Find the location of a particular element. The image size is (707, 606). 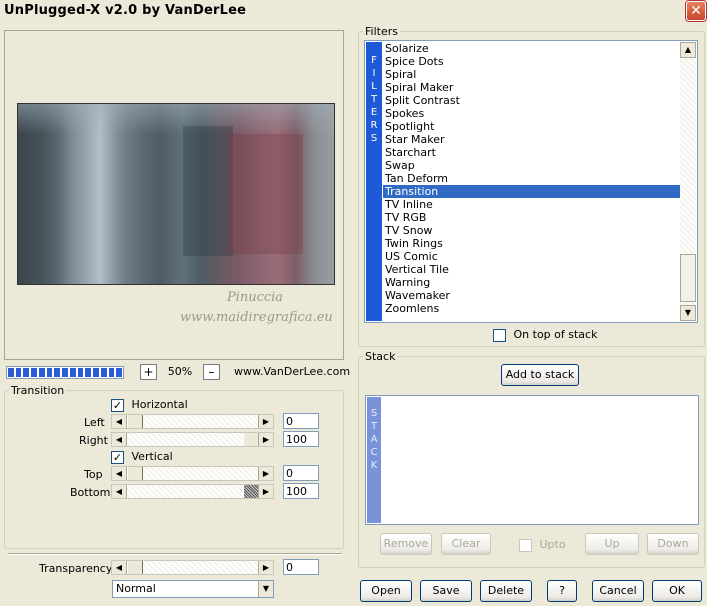

transparency-label: Transparency is located at coordinates (76, 568).